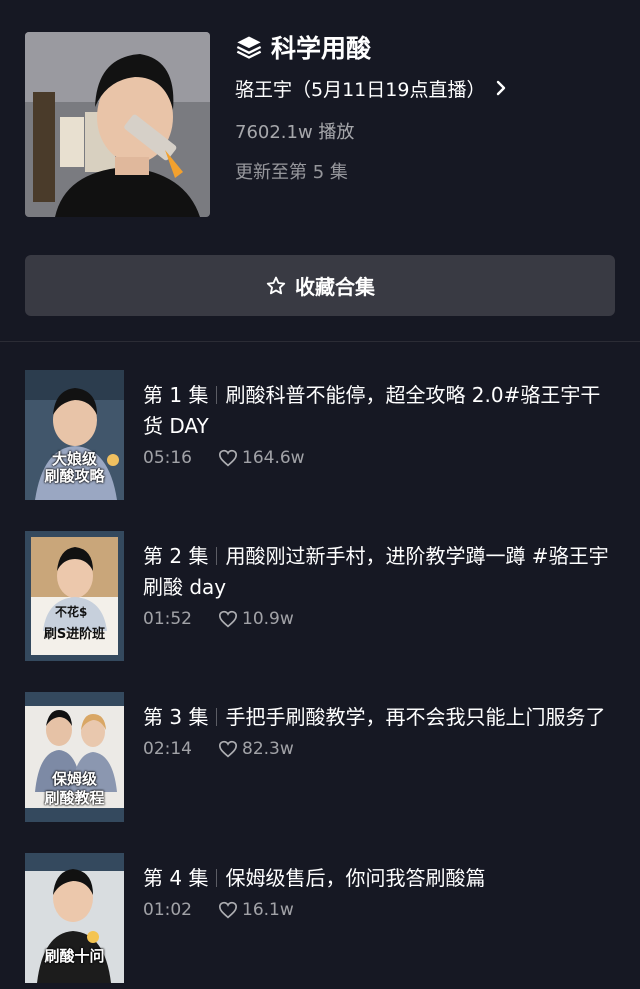  Describe the element at coordinates (280, 286) in the screenshot. I see `star-outline-icon` at that location.